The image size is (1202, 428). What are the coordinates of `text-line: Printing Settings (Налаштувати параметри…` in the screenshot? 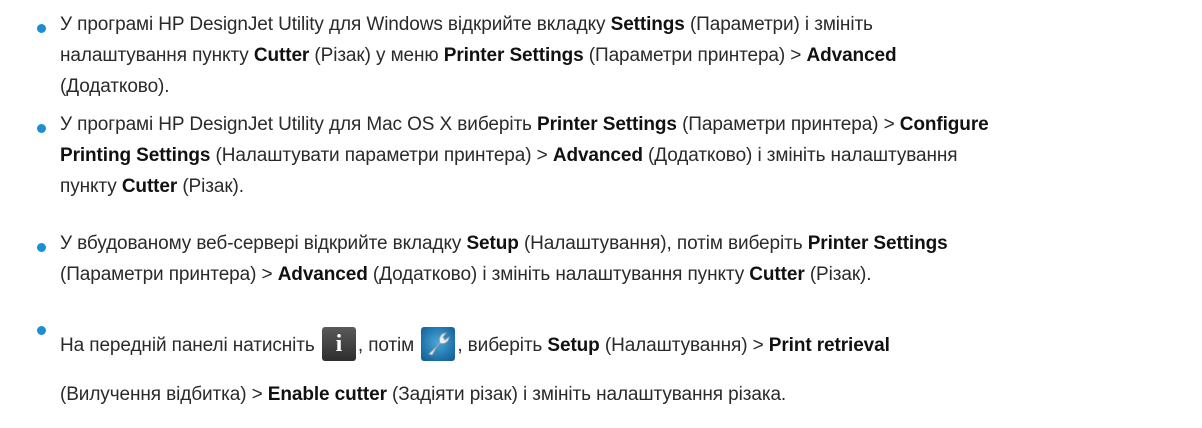 It's located at (509, 155).